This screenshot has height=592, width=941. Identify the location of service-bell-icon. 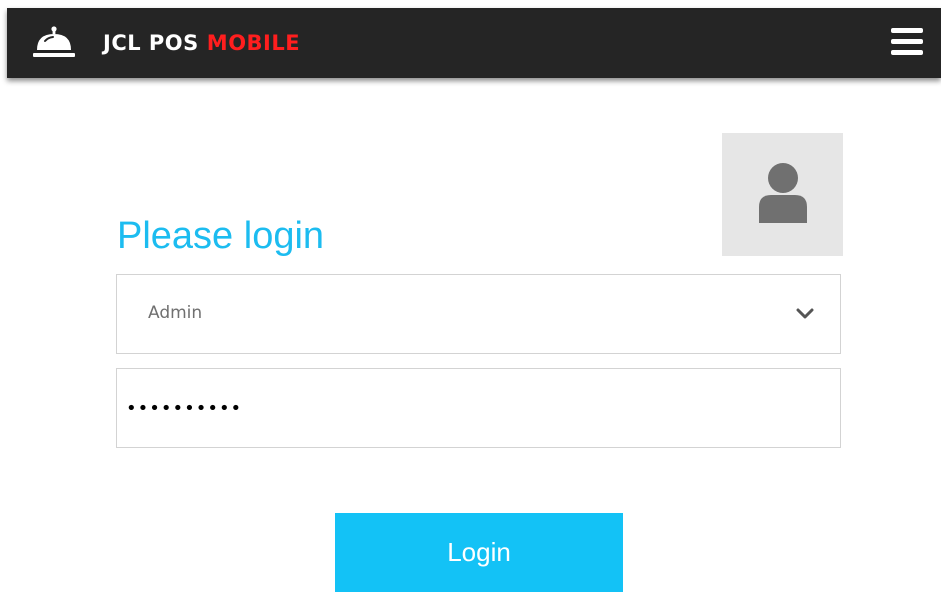
(54, 41).